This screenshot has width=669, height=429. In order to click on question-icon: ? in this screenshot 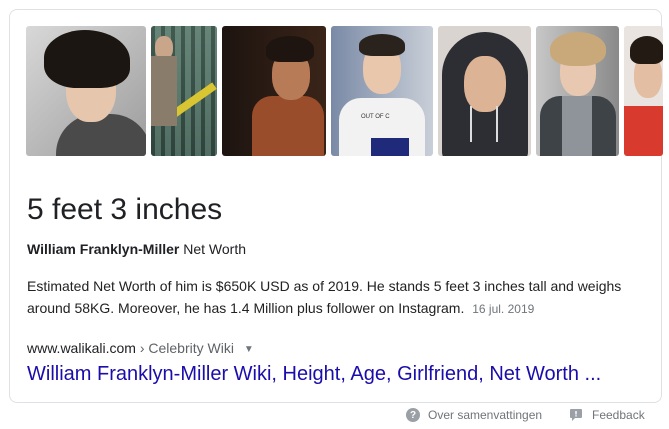, I will do `click(413, 415)`.